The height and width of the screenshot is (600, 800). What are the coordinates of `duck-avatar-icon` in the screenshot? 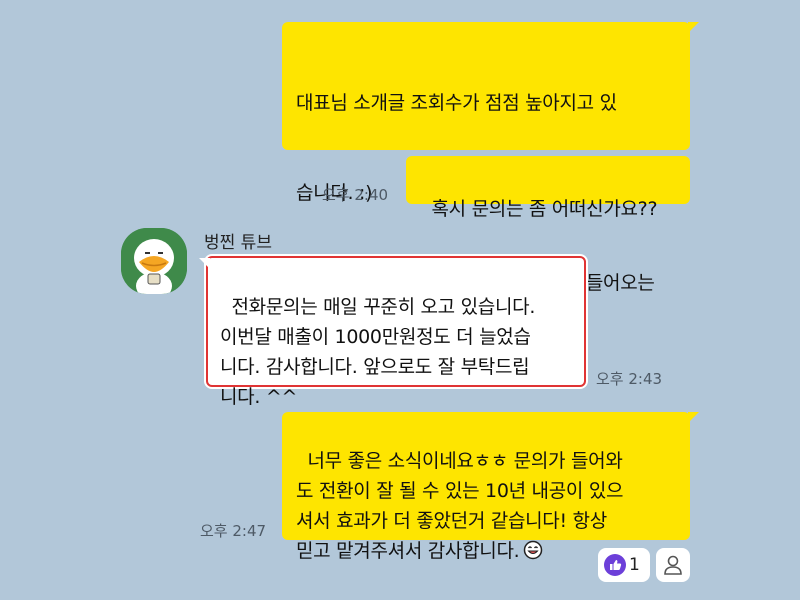 It's located at (154, 261).